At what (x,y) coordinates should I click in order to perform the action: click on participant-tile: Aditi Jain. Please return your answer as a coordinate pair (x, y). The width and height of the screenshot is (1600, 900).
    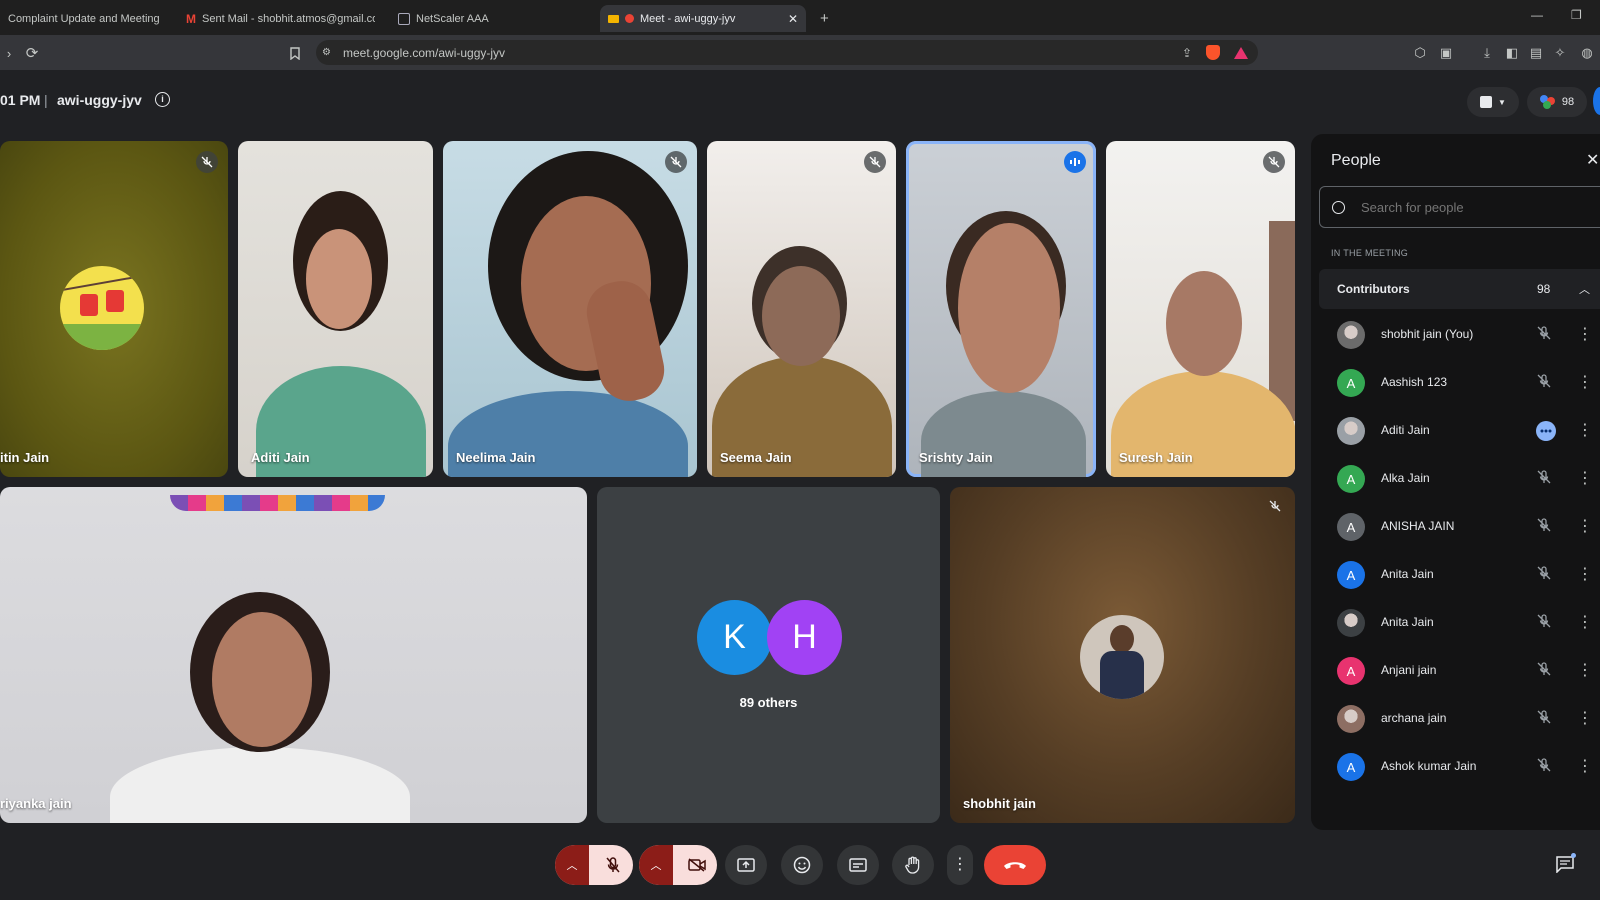
    Looking at the image, I should click on (335, 309).